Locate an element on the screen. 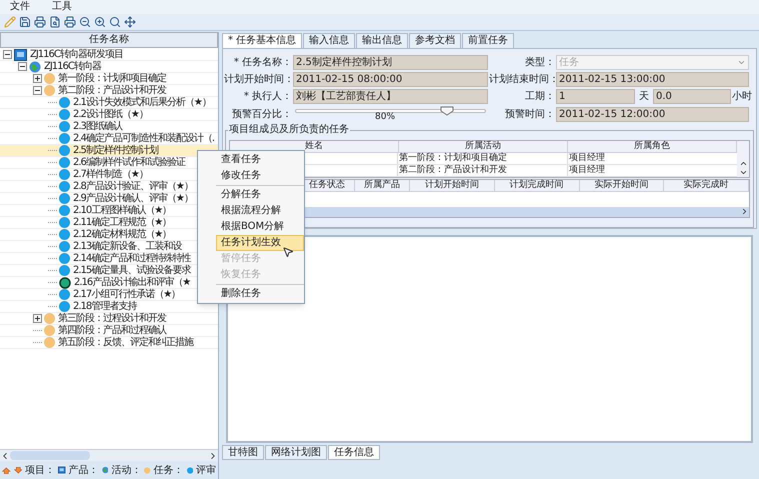  zoom-out-icon is located at coordinates (85, 22).